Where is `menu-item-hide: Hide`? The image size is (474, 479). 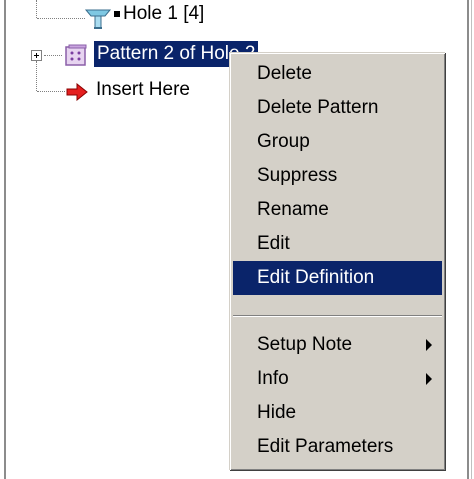 menu-item-hide: Hide is located at coordinates (337, 413).